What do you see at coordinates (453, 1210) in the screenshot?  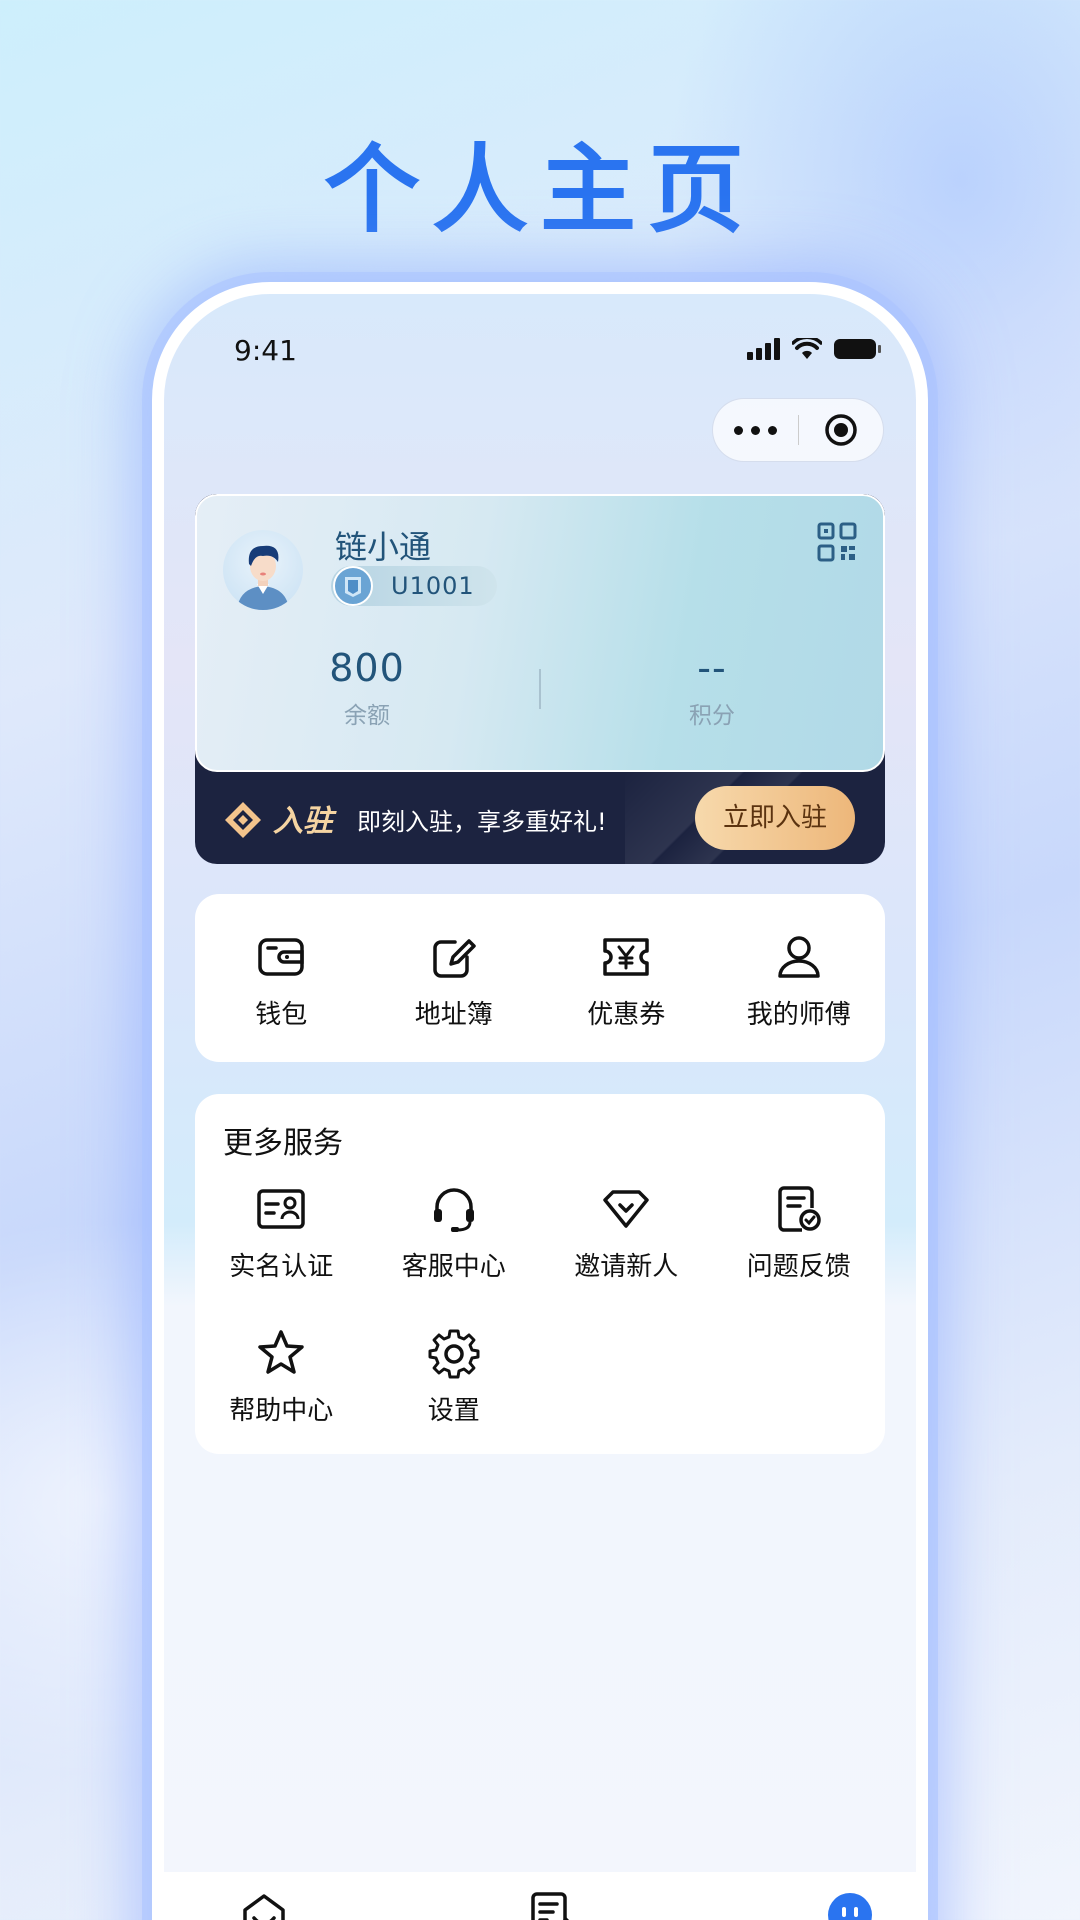 I see `headset-icon` at bounding box center [453, 1210].